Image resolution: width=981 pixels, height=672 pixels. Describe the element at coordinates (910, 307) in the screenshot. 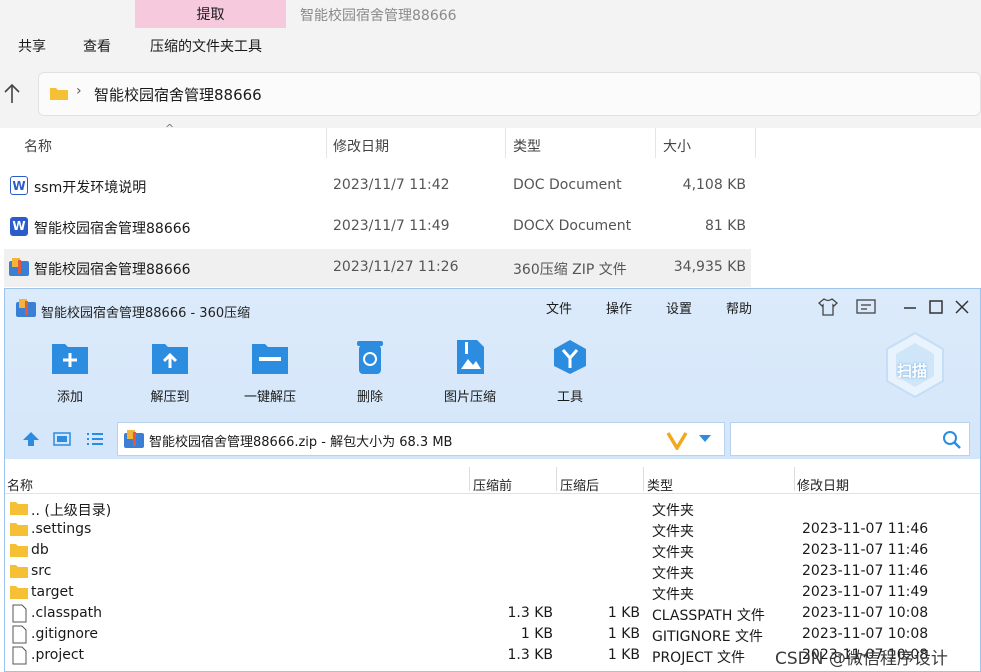

I see `minimize-icon` at that location.